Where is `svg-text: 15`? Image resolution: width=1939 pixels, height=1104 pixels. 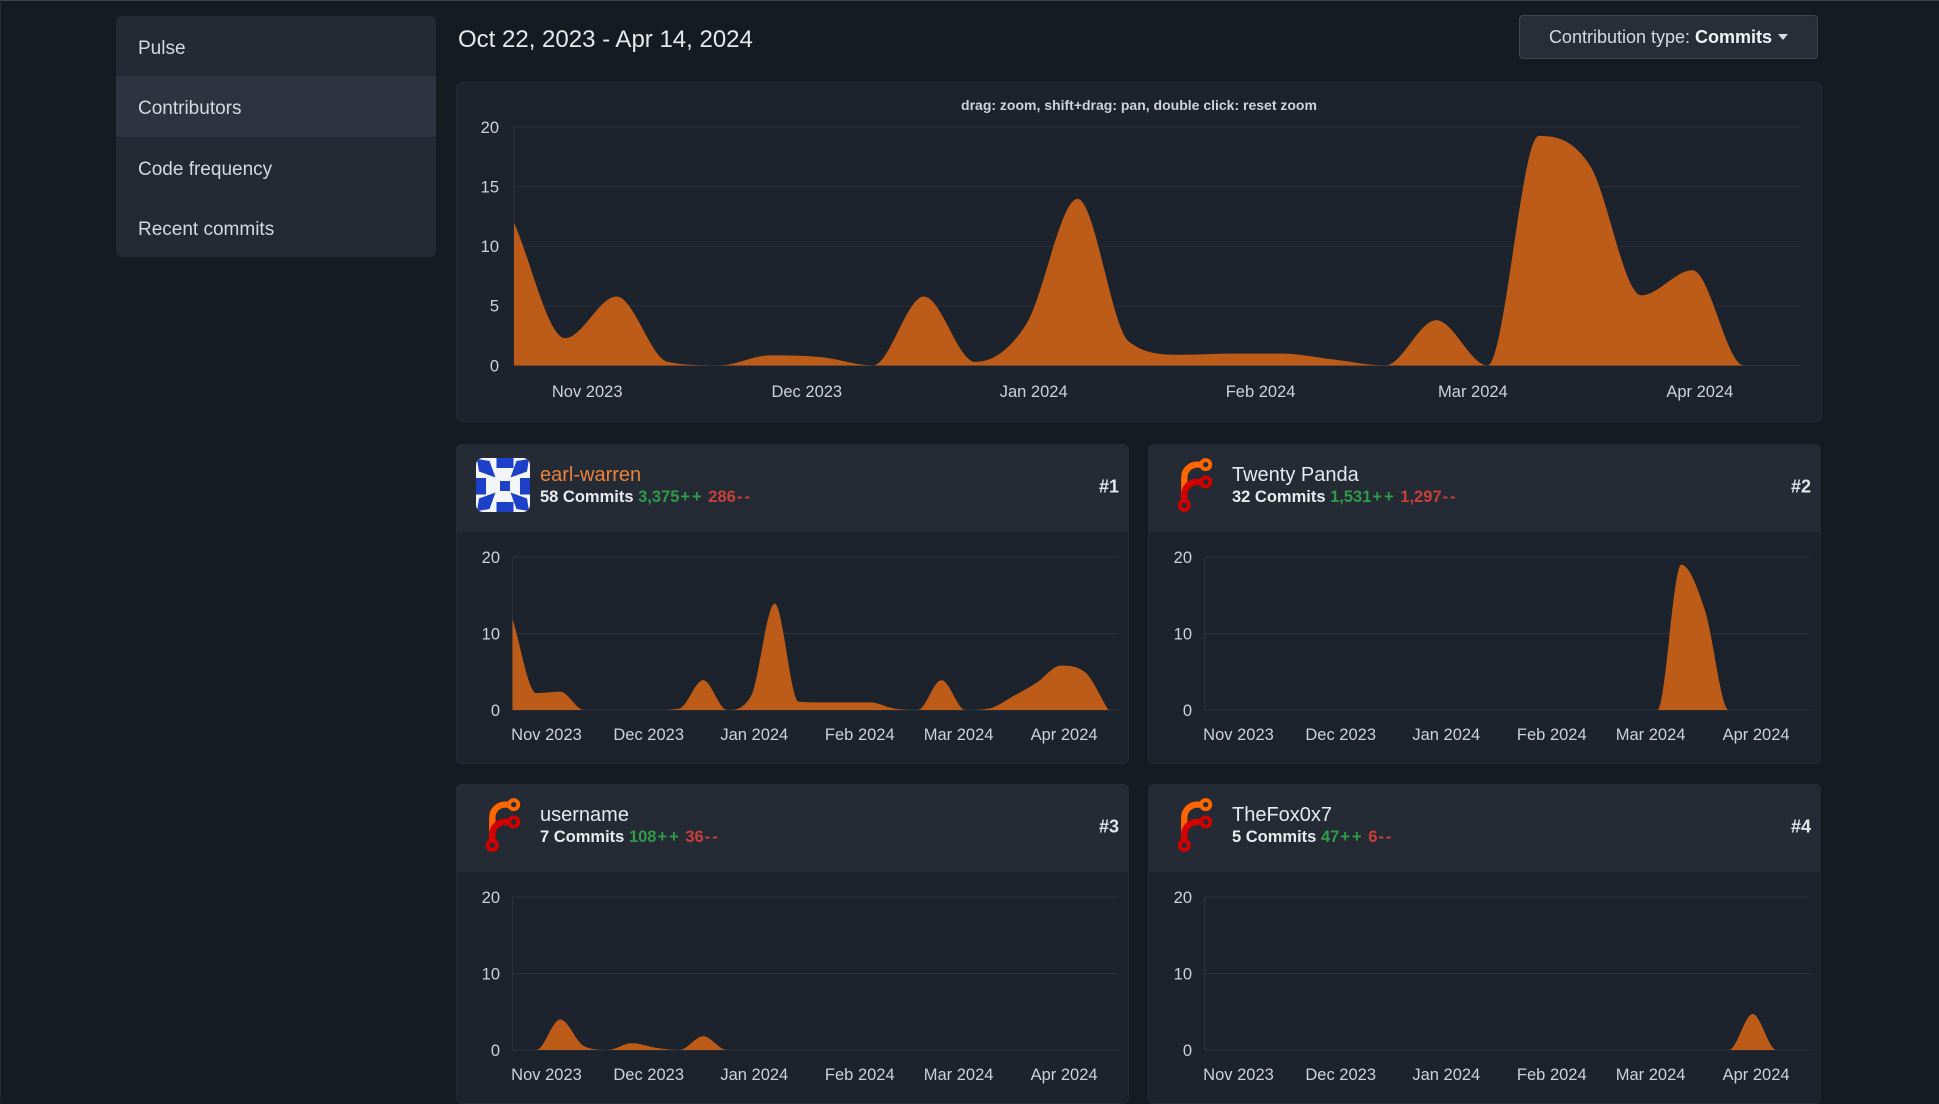 svg-text: 15 is located at coordinates (490, 187).